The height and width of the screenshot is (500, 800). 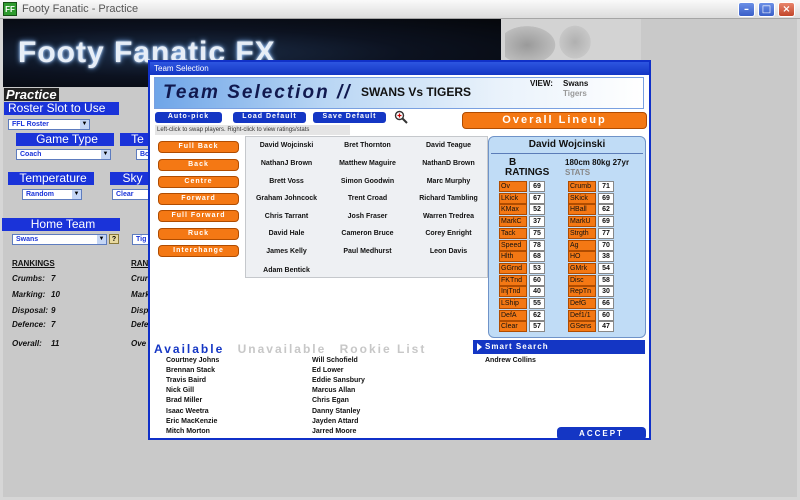 I want to click on lineup-player: Adam Bentick, so click(x=286, y=270).